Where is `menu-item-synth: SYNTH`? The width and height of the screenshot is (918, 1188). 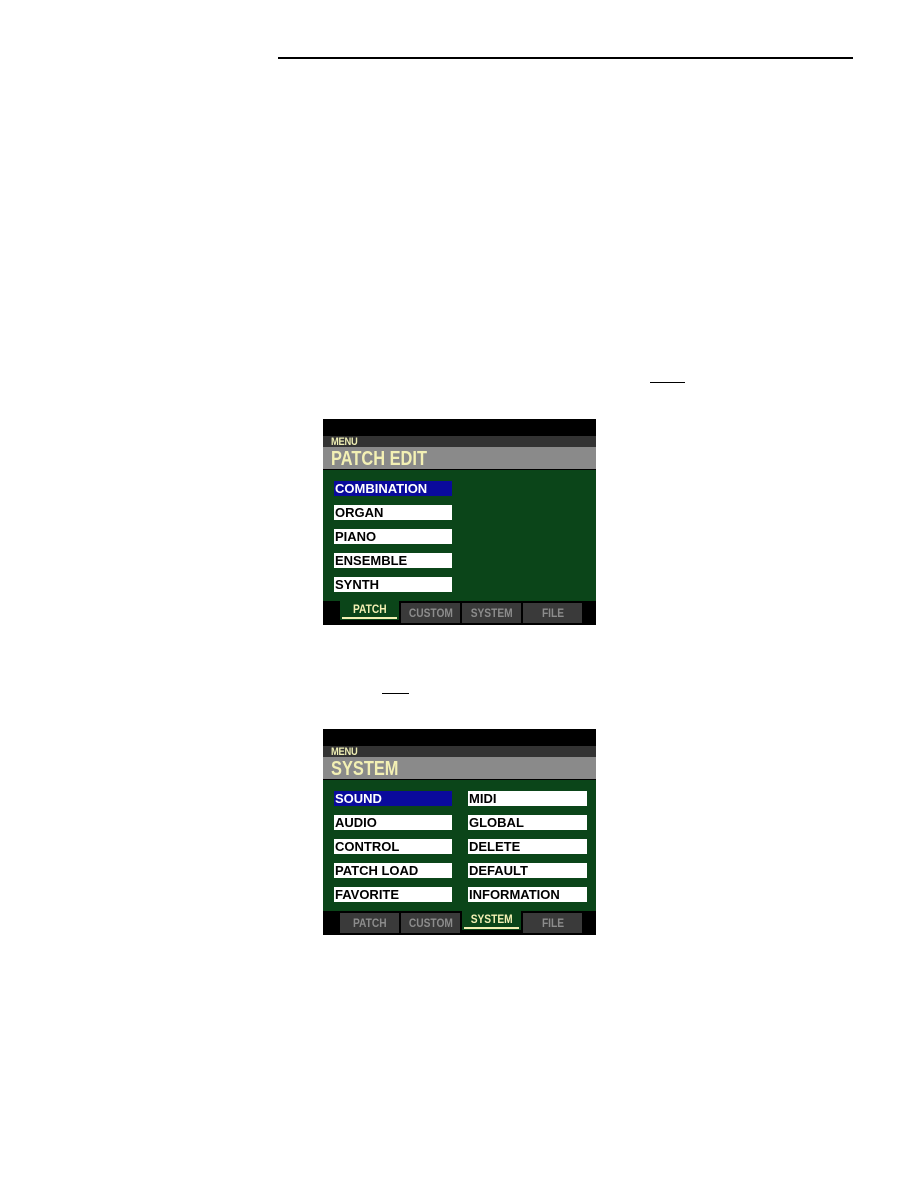 menu-item-synth: SYNTH is located at coordinates (393, 584).